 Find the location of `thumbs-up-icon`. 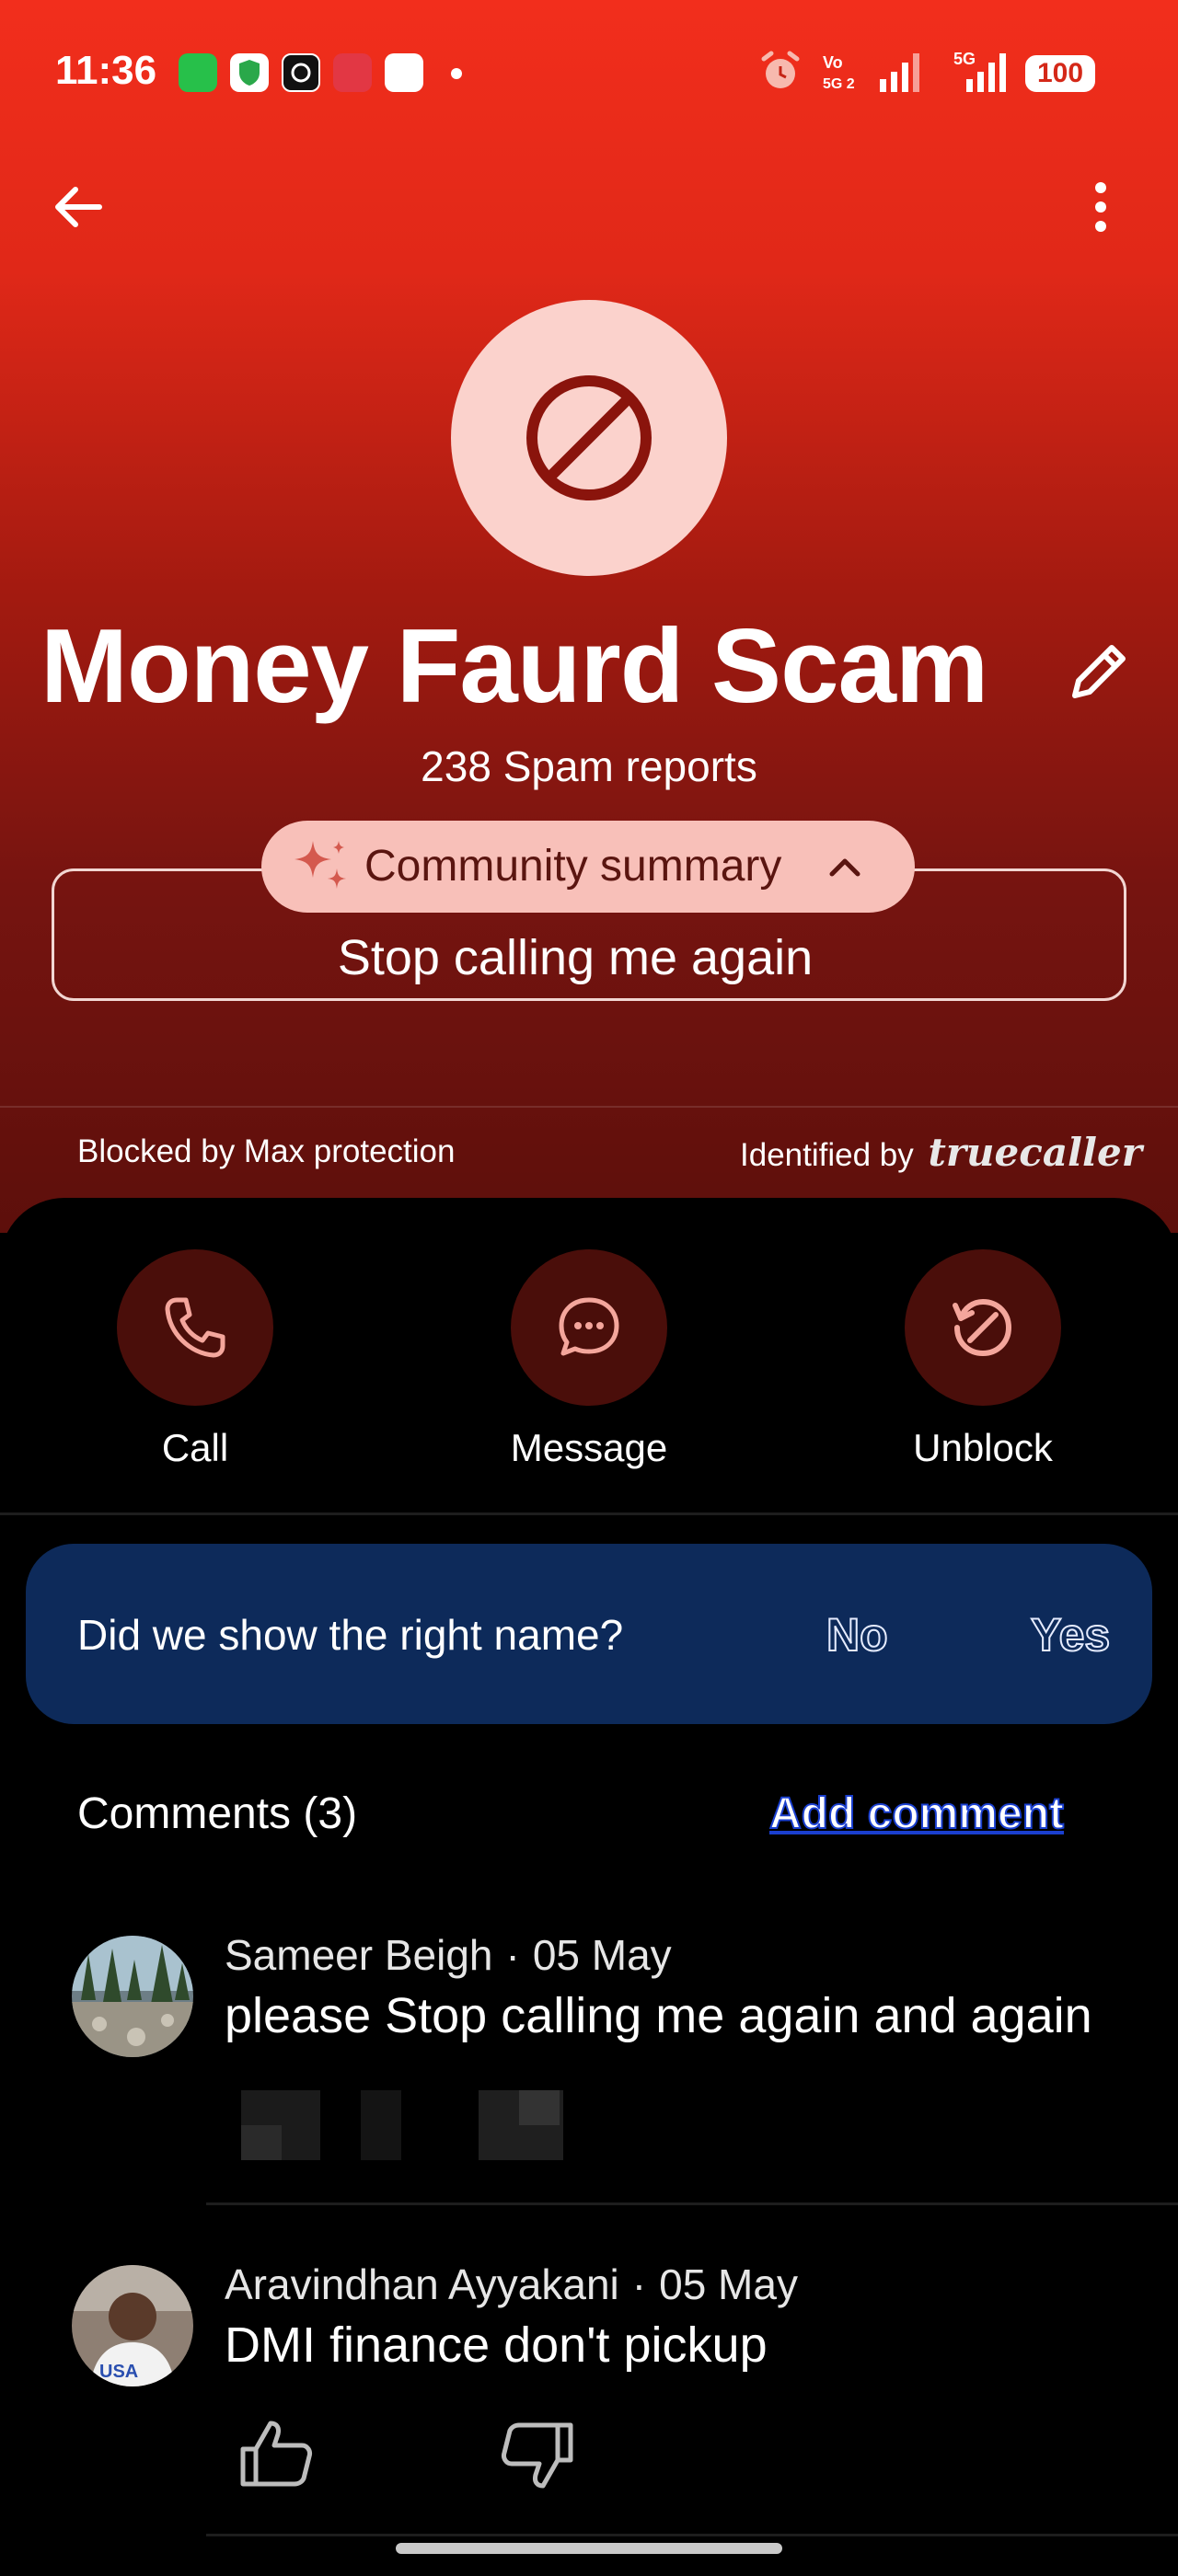

thumbs-up-icon is located at coordinates (277, 2454).